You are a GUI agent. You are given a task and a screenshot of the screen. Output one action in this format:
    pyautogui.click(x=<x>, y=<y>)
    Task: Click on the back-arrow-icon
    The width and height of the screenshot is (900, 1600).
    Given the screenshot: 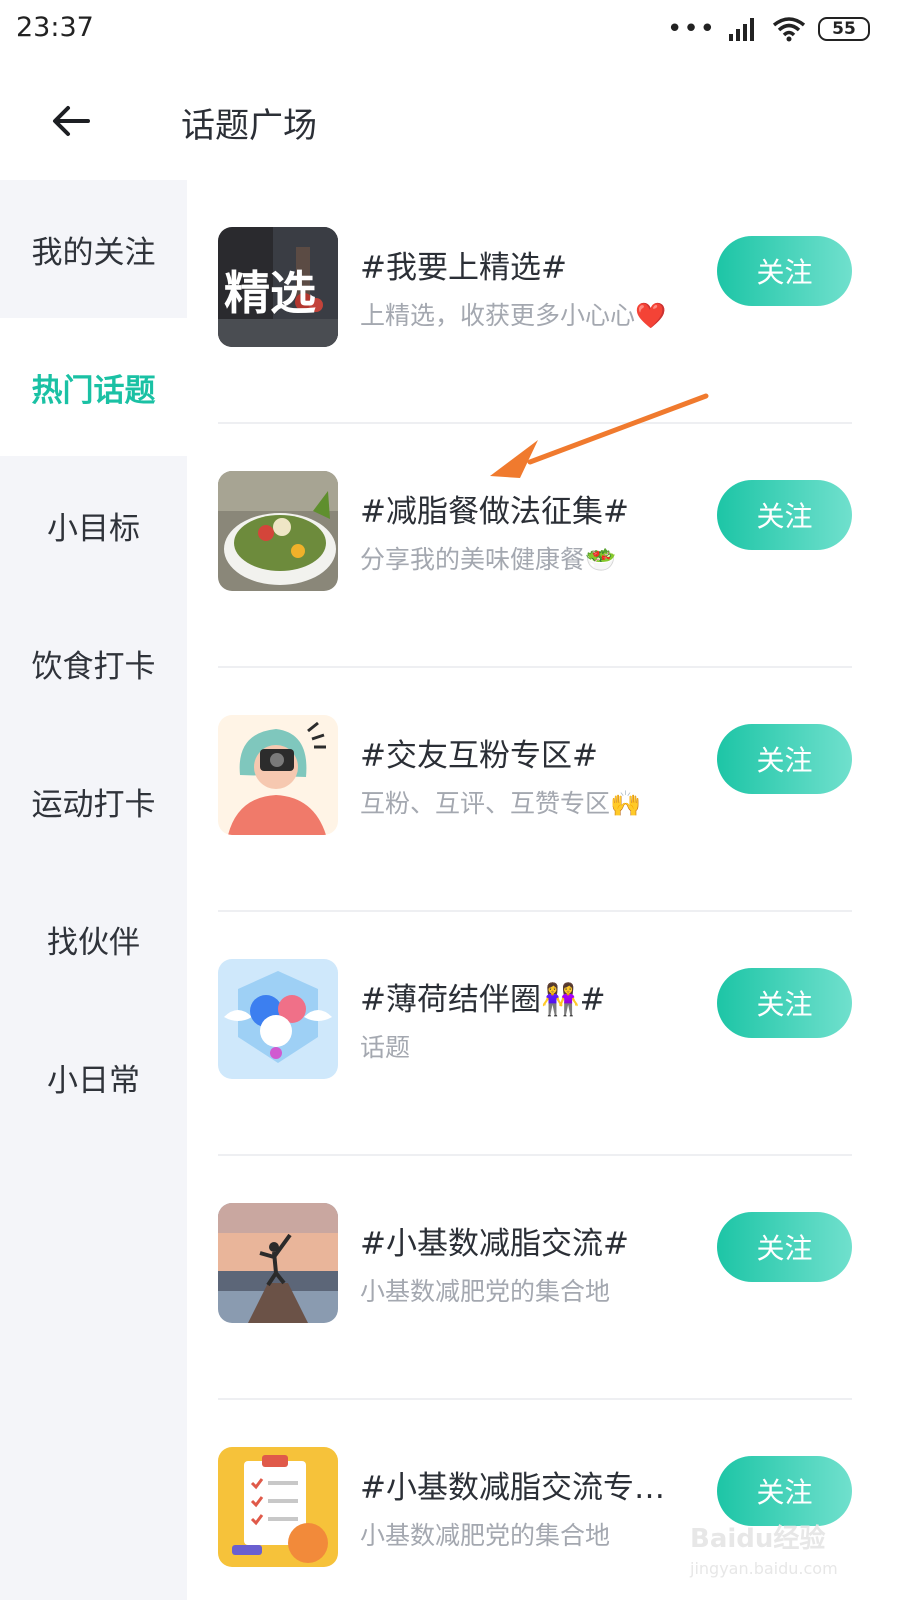 What is the action you would take?
    pyautogui.click(x=71, y=121)
    